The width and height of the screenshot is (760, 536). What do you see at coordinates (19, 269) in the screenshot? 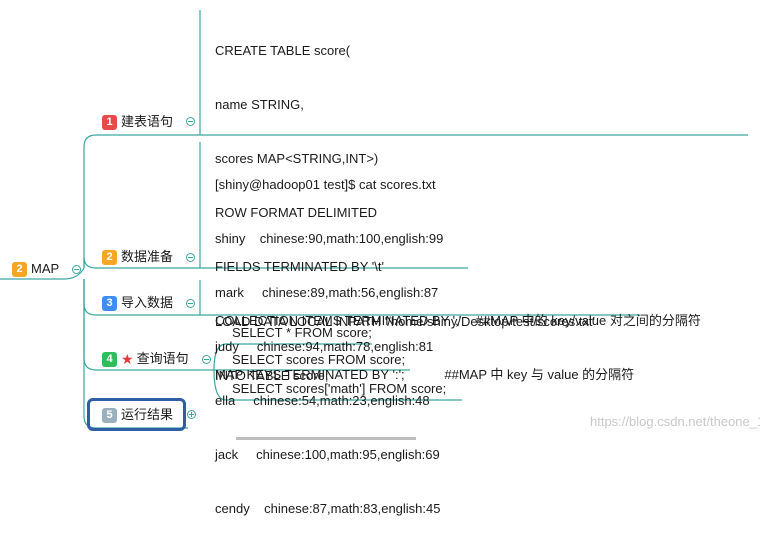
I see `root-number-badge: 2` at bounding box center [19, 269].